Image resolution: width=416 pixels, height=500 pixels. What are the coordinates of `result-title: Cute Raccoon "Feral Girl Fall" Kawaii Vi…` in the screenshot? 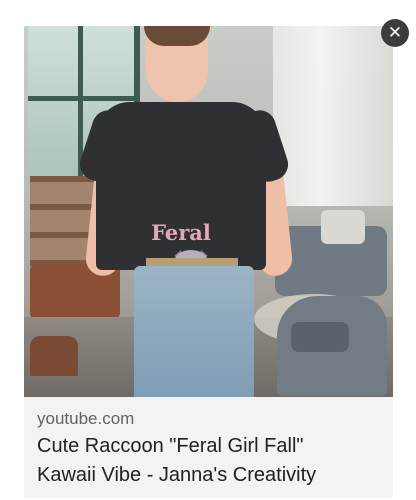 It's located at (212, 461).